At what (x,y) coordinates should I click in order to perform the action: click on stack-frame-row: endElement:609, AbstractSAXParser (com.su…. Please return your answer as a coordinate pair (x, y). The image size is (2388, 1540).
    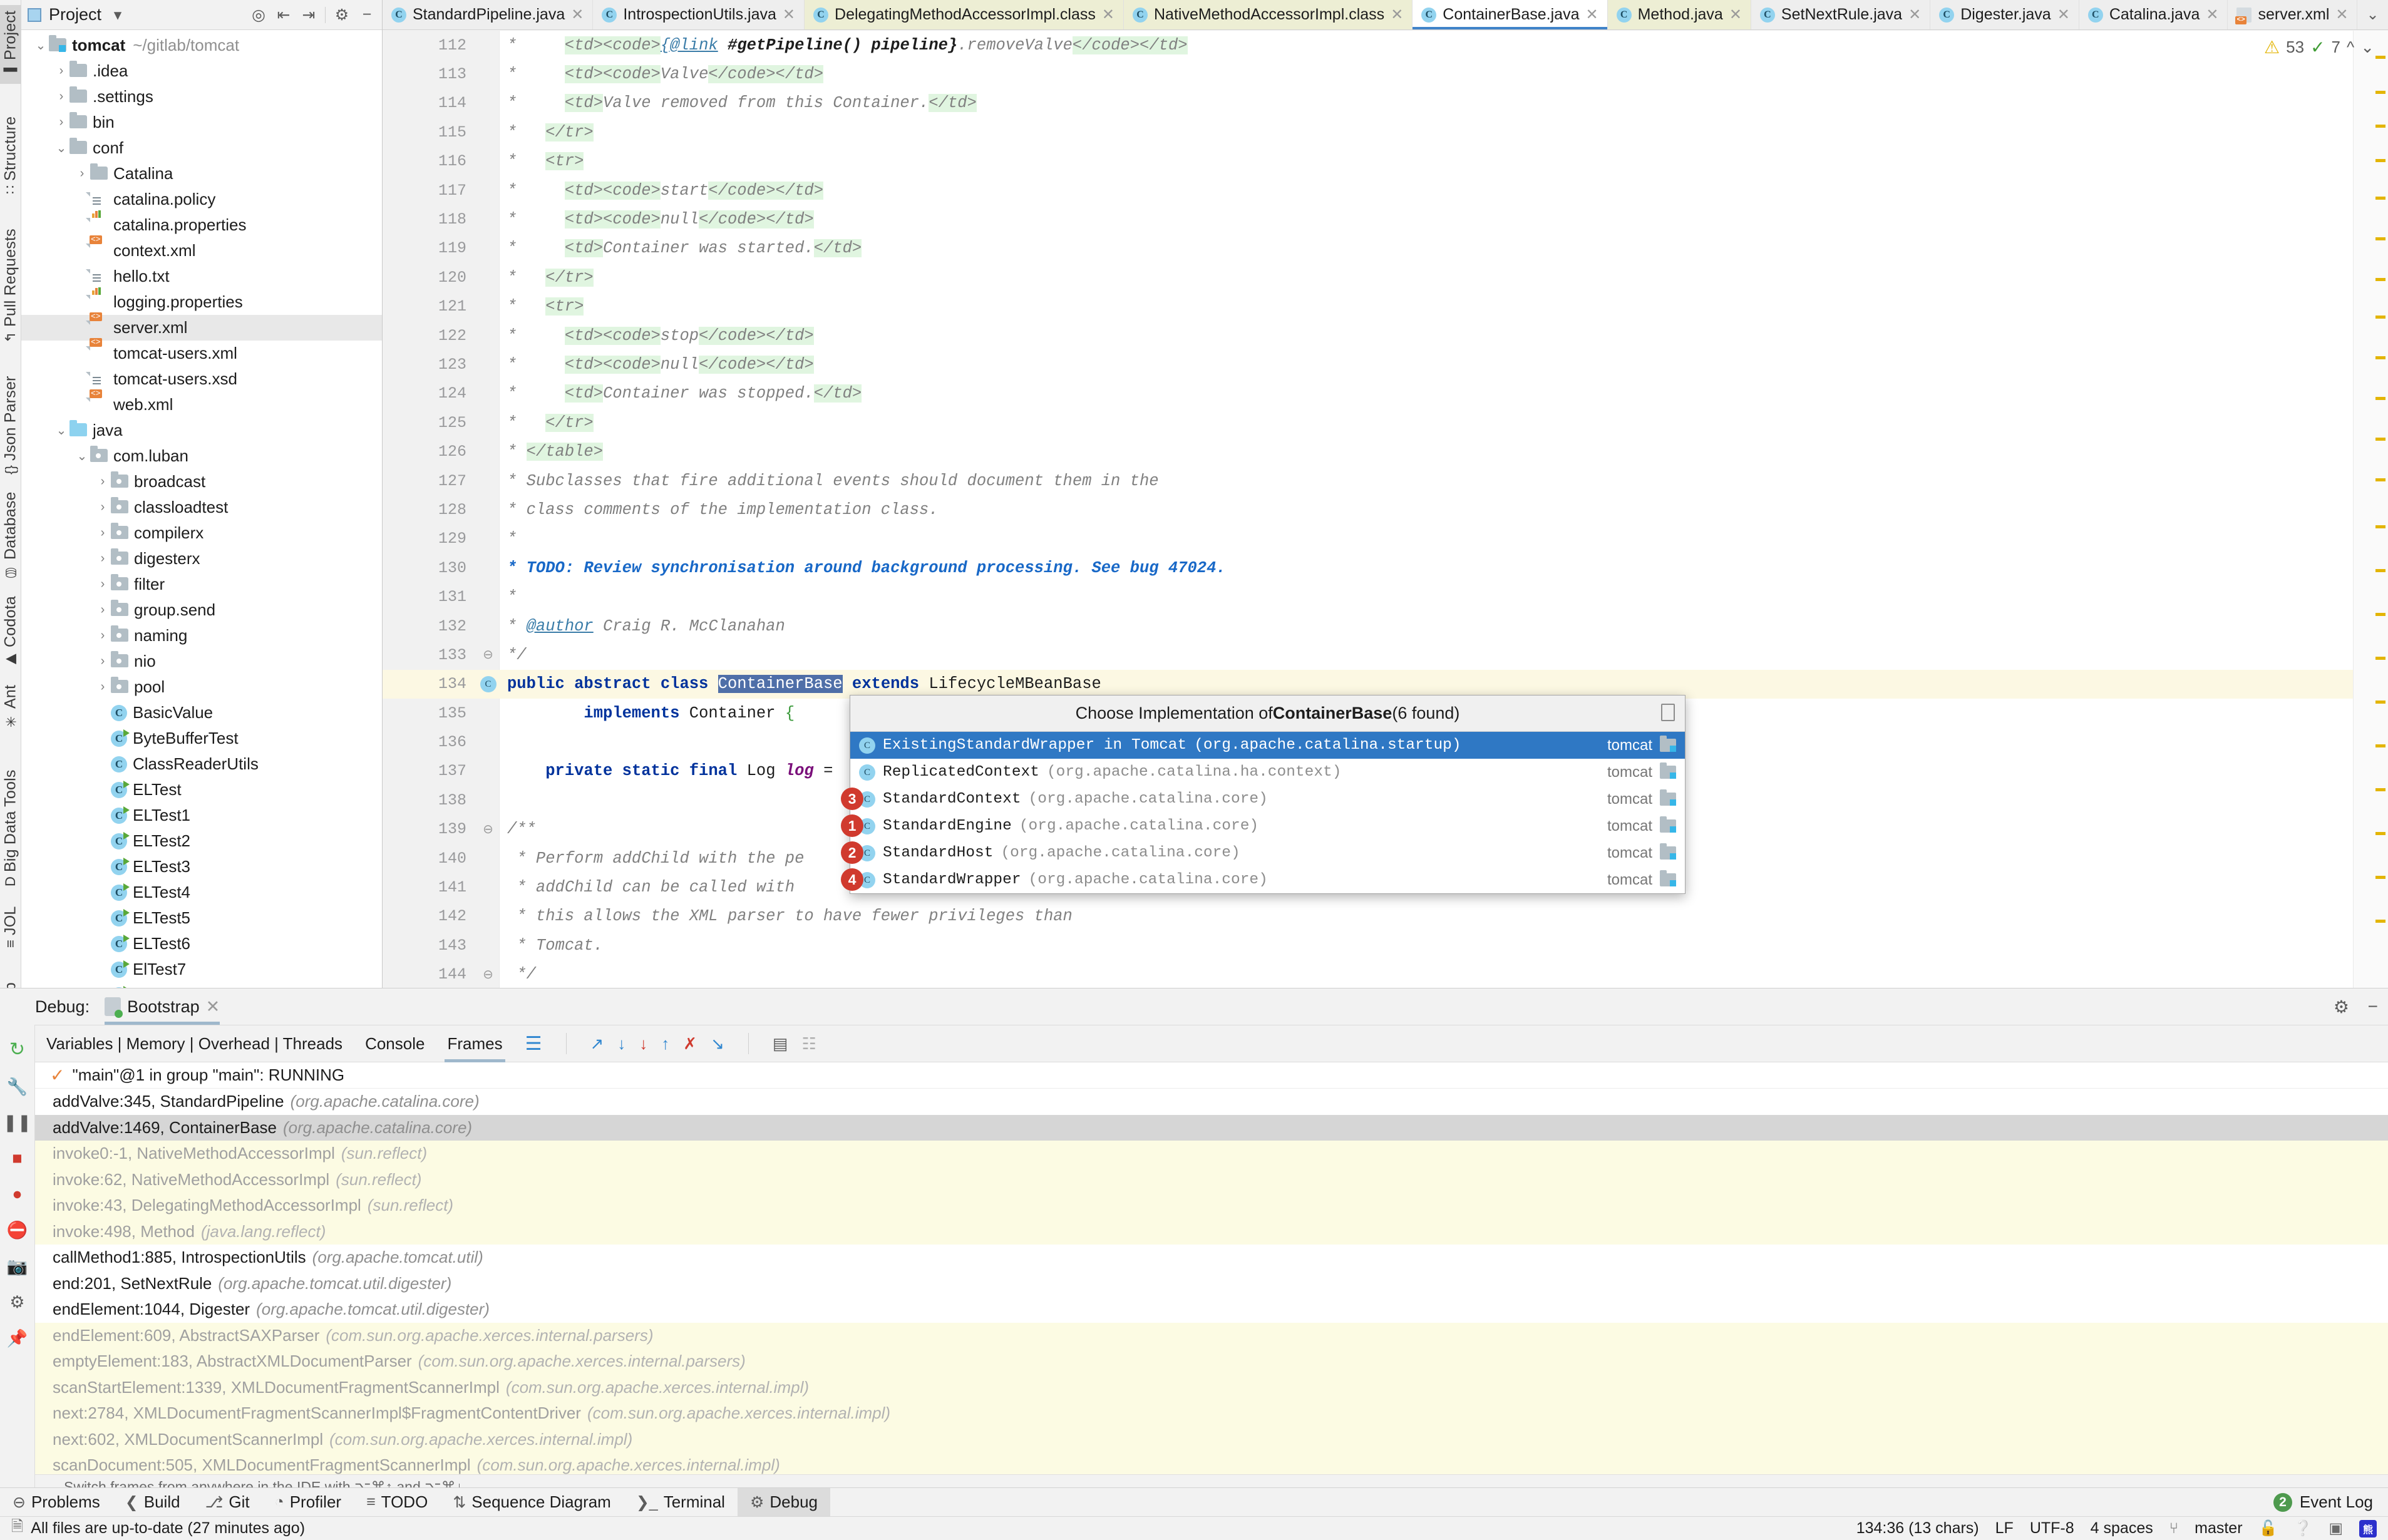
    Looking at the image, I should click on (1211, 1335).